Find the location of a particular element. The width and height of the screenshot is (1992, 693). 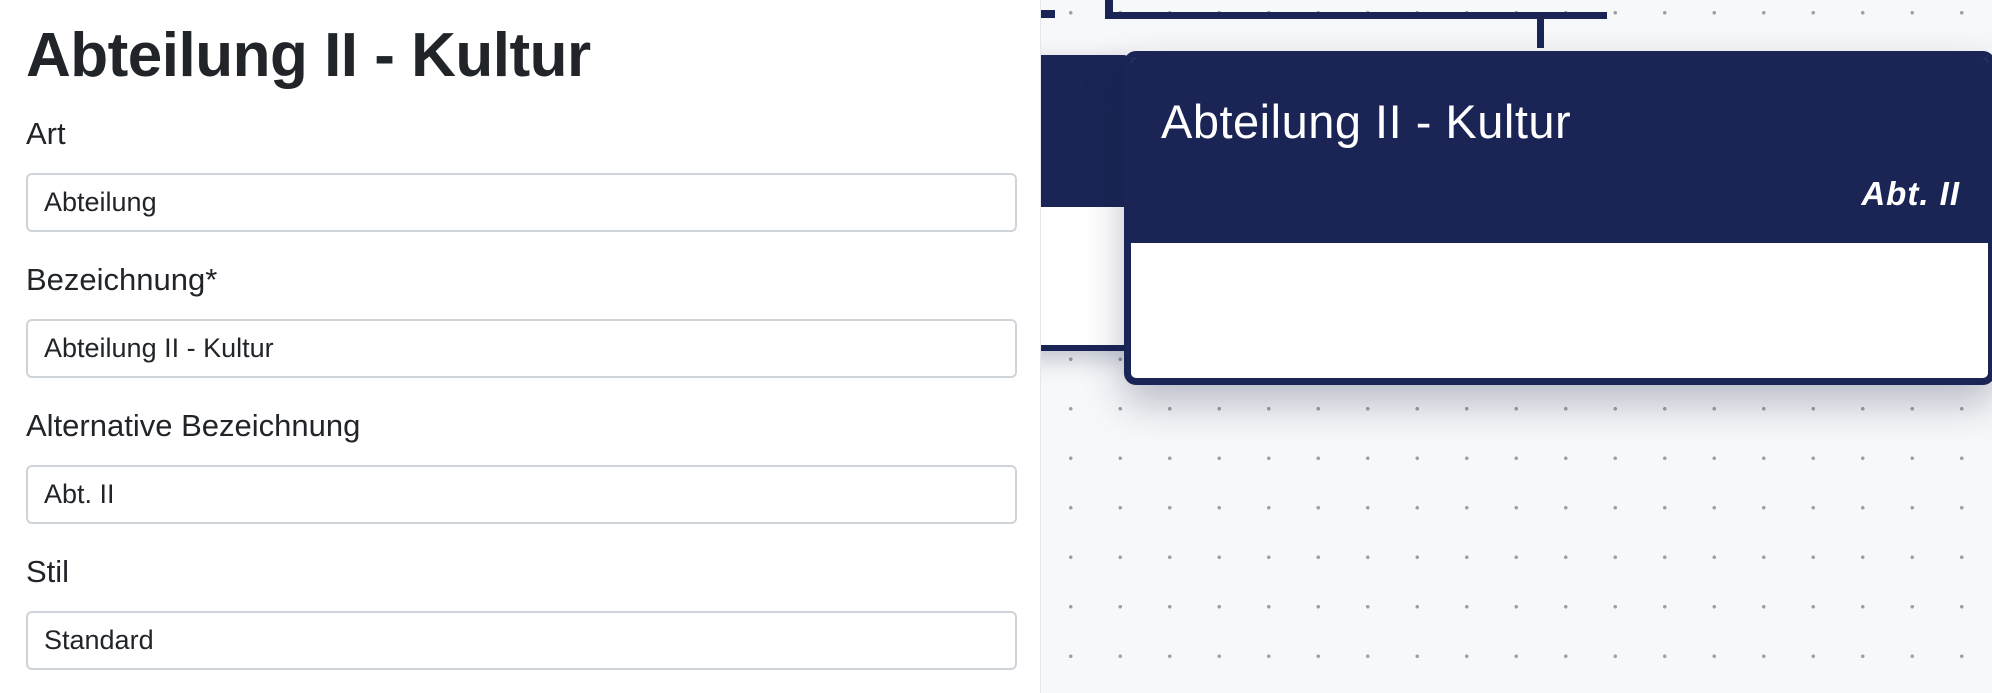

bezeichnung-label: Bezeichnung* is located at coordinates (122, 279).